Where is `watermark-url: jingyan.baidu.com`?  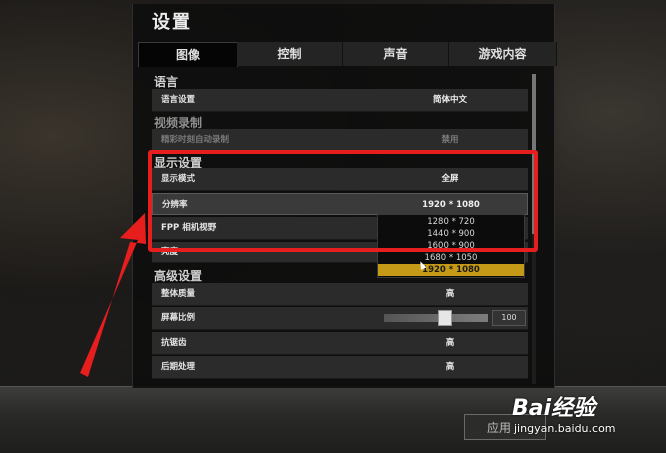 watermark-url: jingyan.baidu.com is located at coordinates (565, 428).